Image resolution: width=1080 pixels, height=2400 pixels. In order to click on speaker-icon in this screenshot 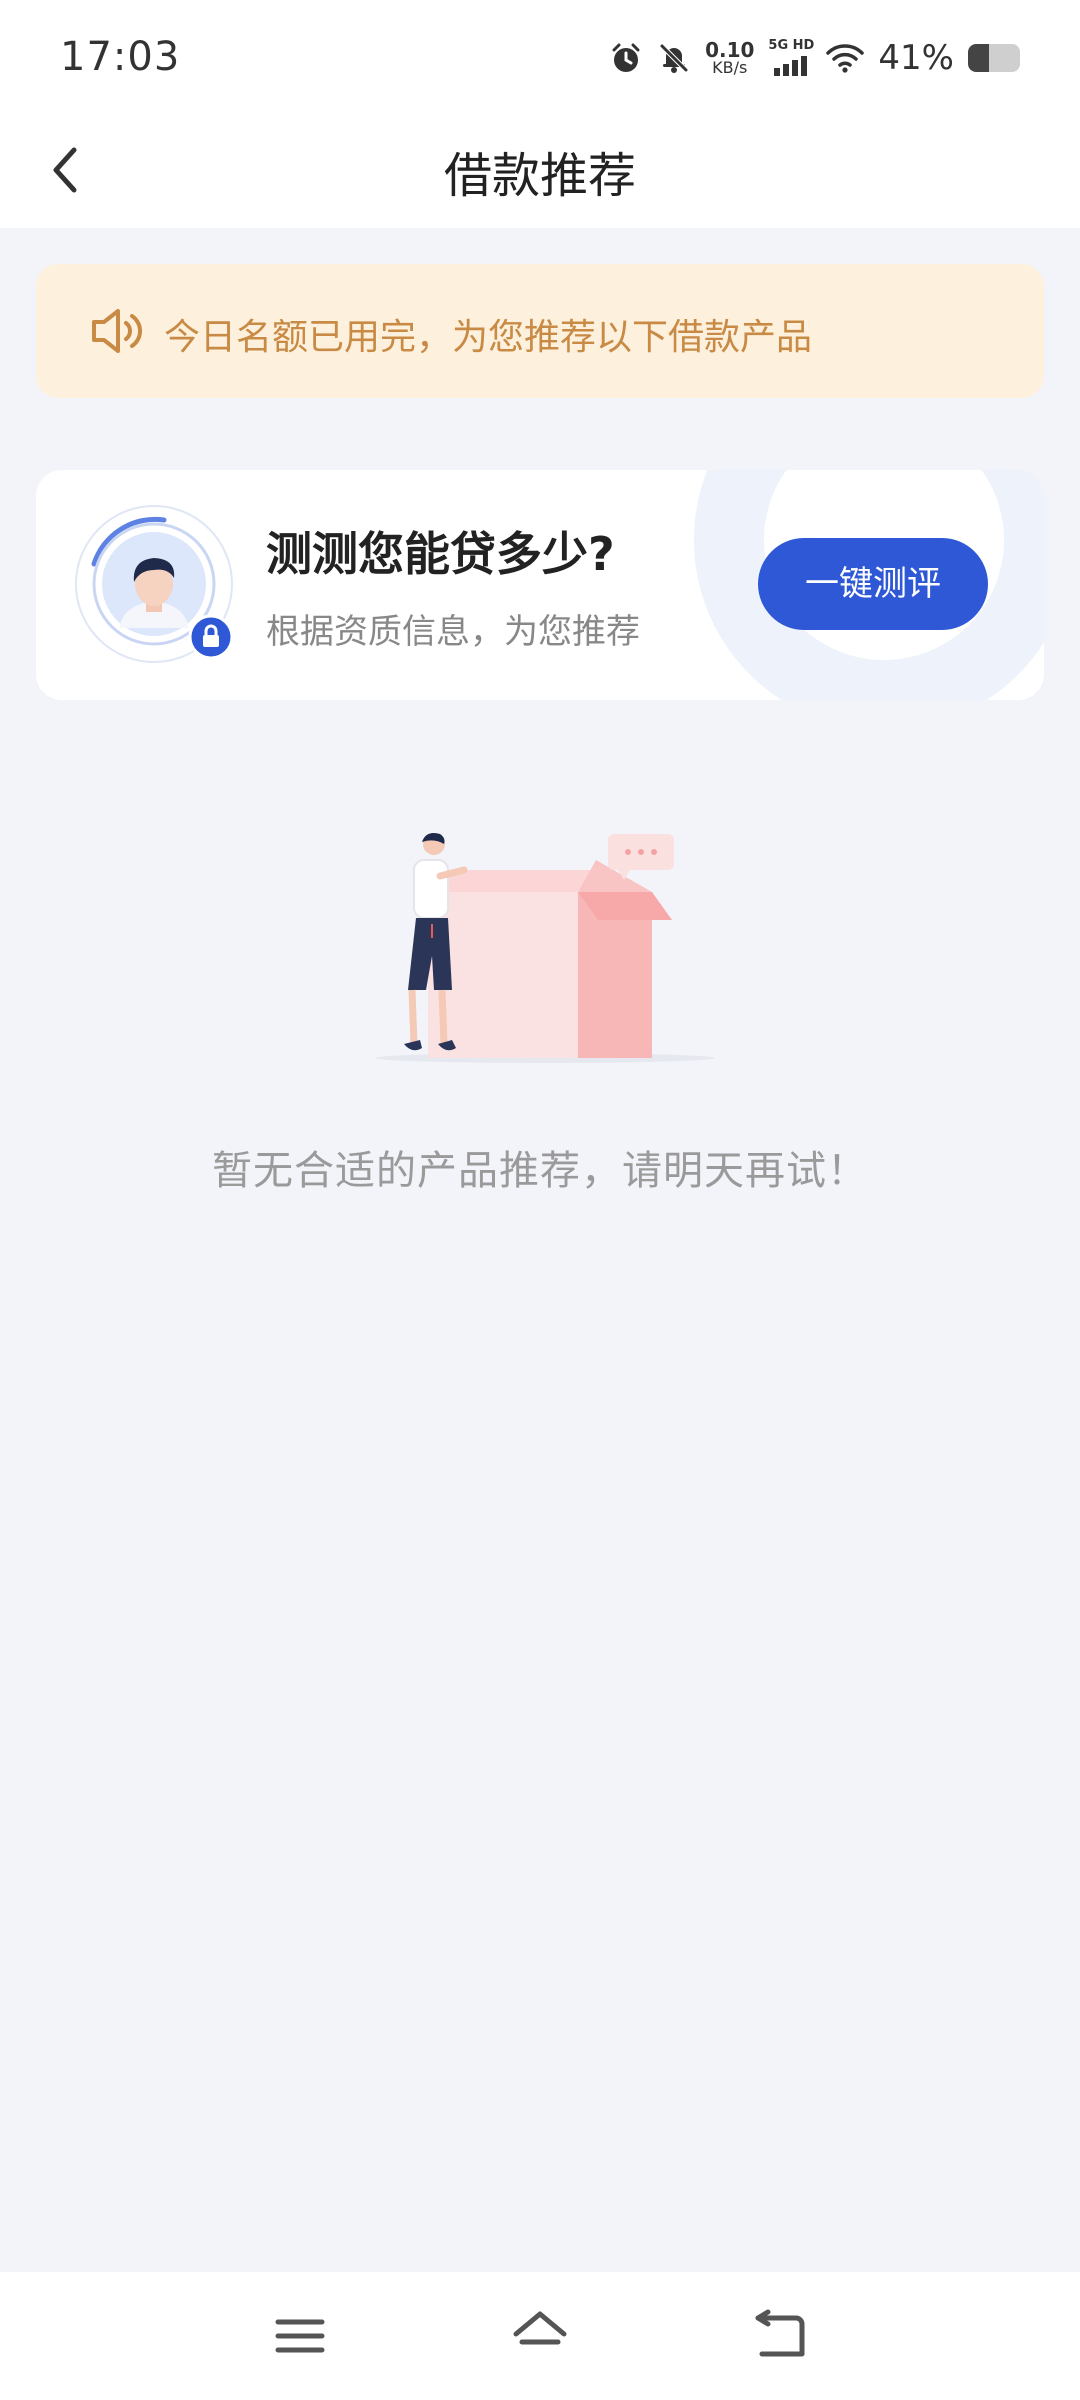, I will do `click(117, 331)`.